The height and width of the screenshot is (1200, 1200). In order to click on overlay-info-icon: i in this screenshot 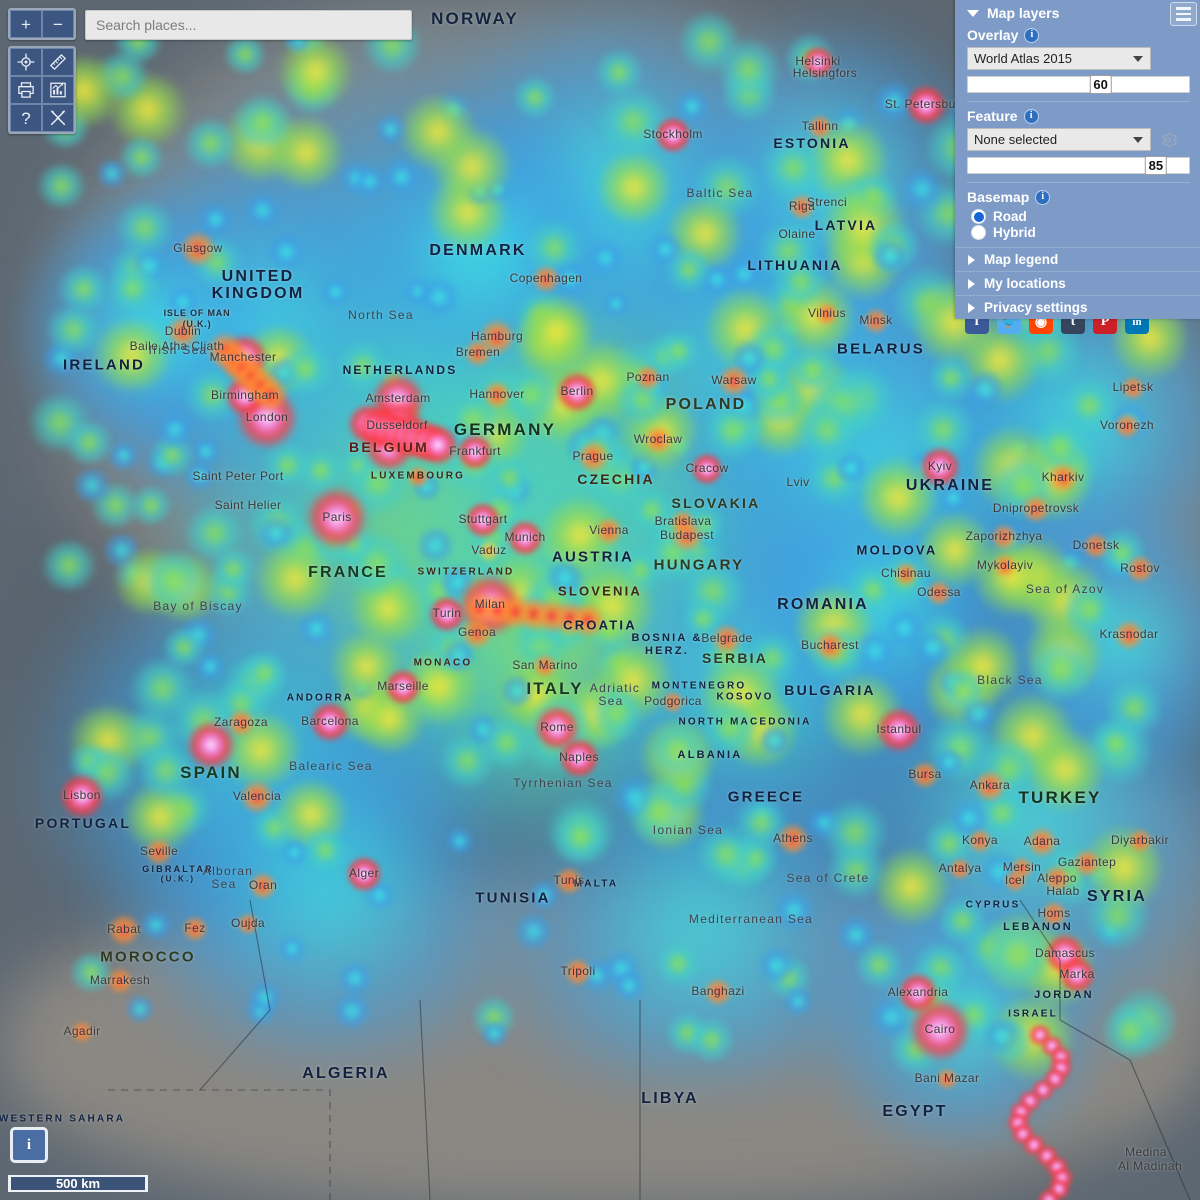, I will do `click(1032, 35)`.